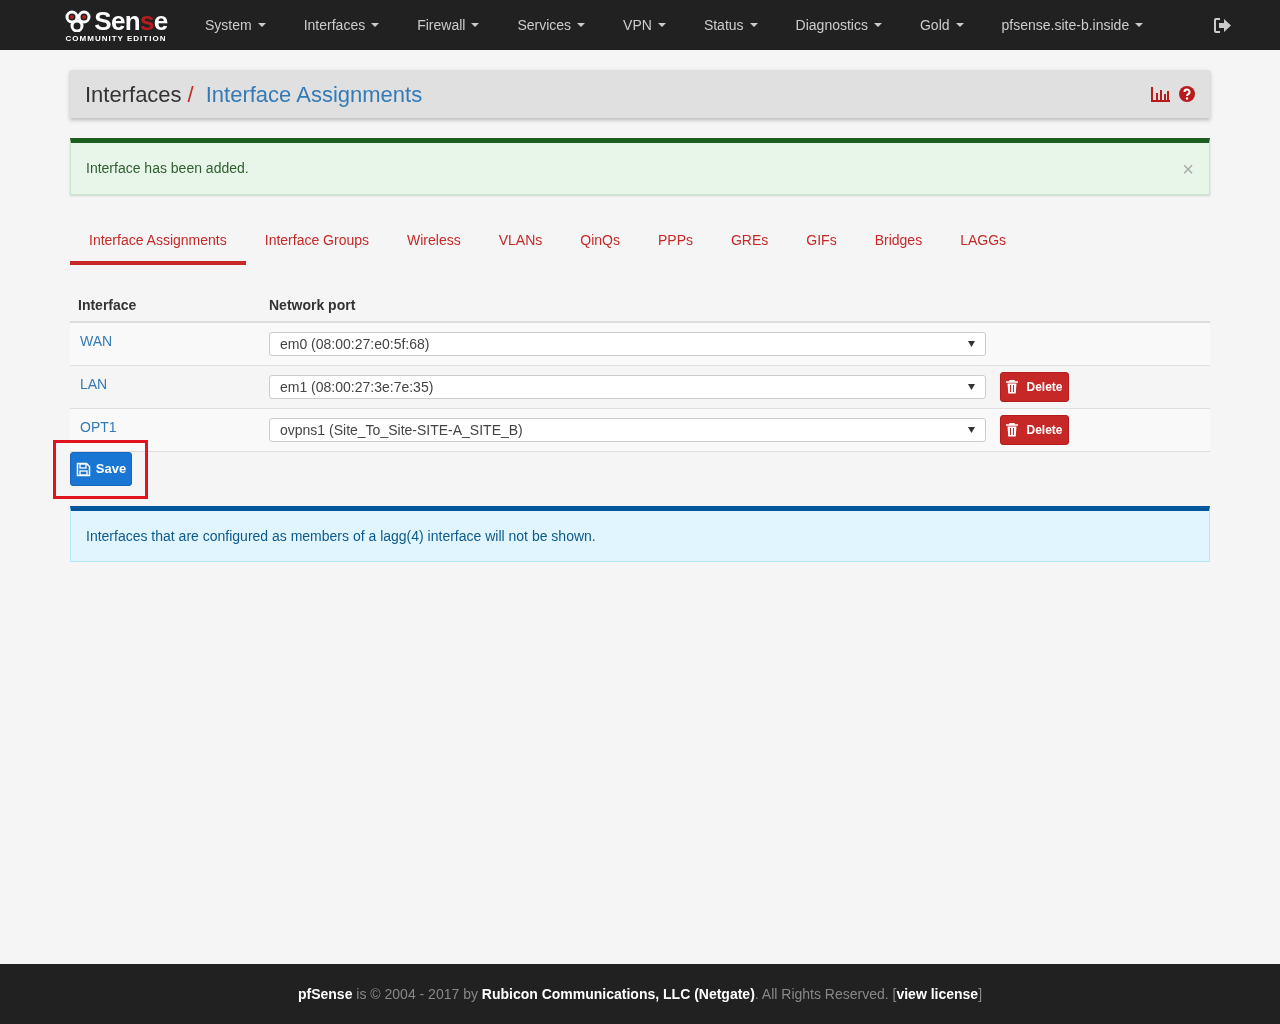  What do you see at coordinates (434, 242) in the screenshot?
I see `tab: Wireless` at bounding box center [434, 242].